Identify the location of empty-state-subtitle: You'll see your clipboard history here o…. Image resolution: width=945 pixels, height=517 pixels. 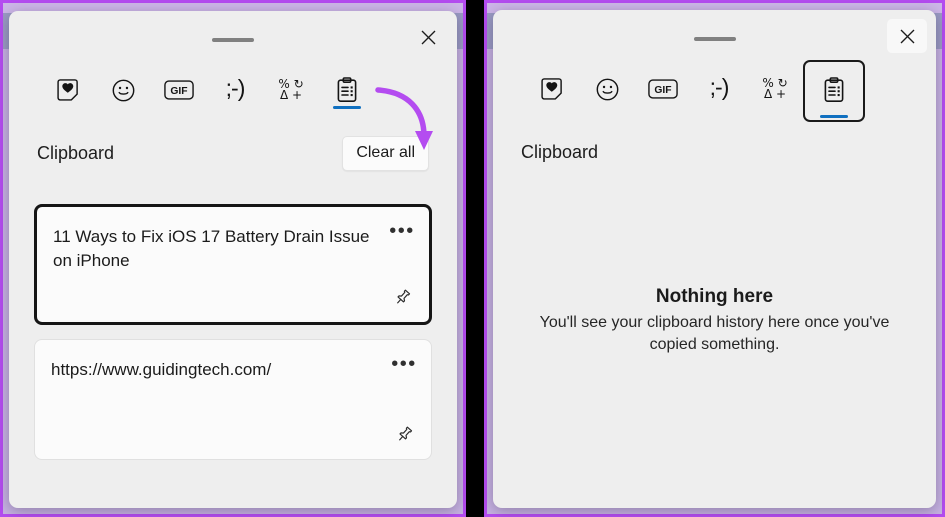
(714, 333).